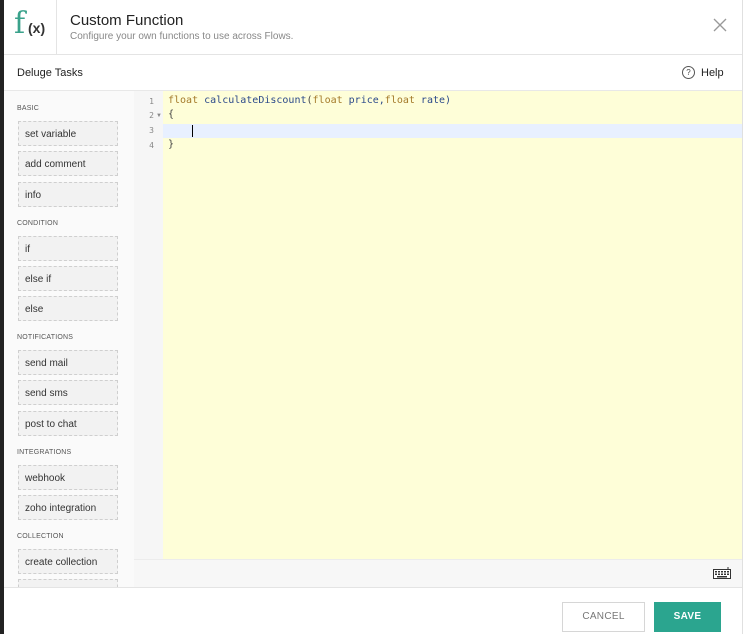 The width and height of the screenshot is (743, 635). What do you see at coordinates (68, 248) in the screenshot?
I see `task-if: if` at bounding box center [68, 248].